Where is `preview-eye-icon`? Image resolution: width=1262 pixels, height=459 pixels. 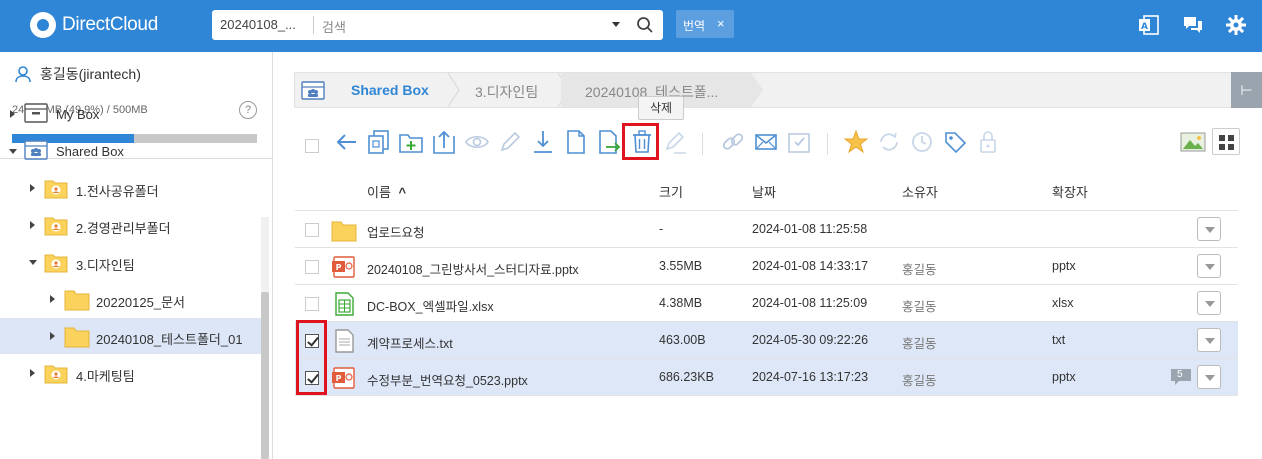 preview-eye-icon is located at coordinates (477, 142).